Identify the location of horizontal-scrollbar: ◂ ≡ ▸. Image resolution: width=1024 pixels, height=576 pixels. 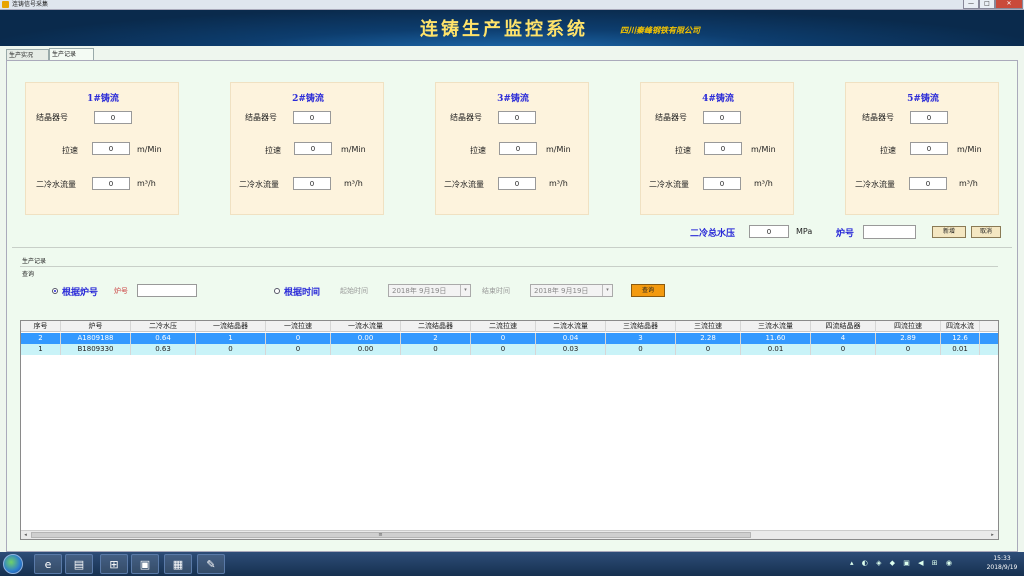
(509, 534).